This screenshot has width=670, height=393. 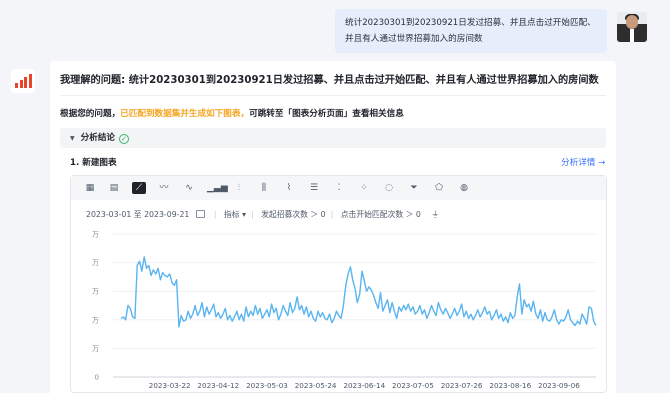 I want to click on series-line, so click(x=358, y=292).